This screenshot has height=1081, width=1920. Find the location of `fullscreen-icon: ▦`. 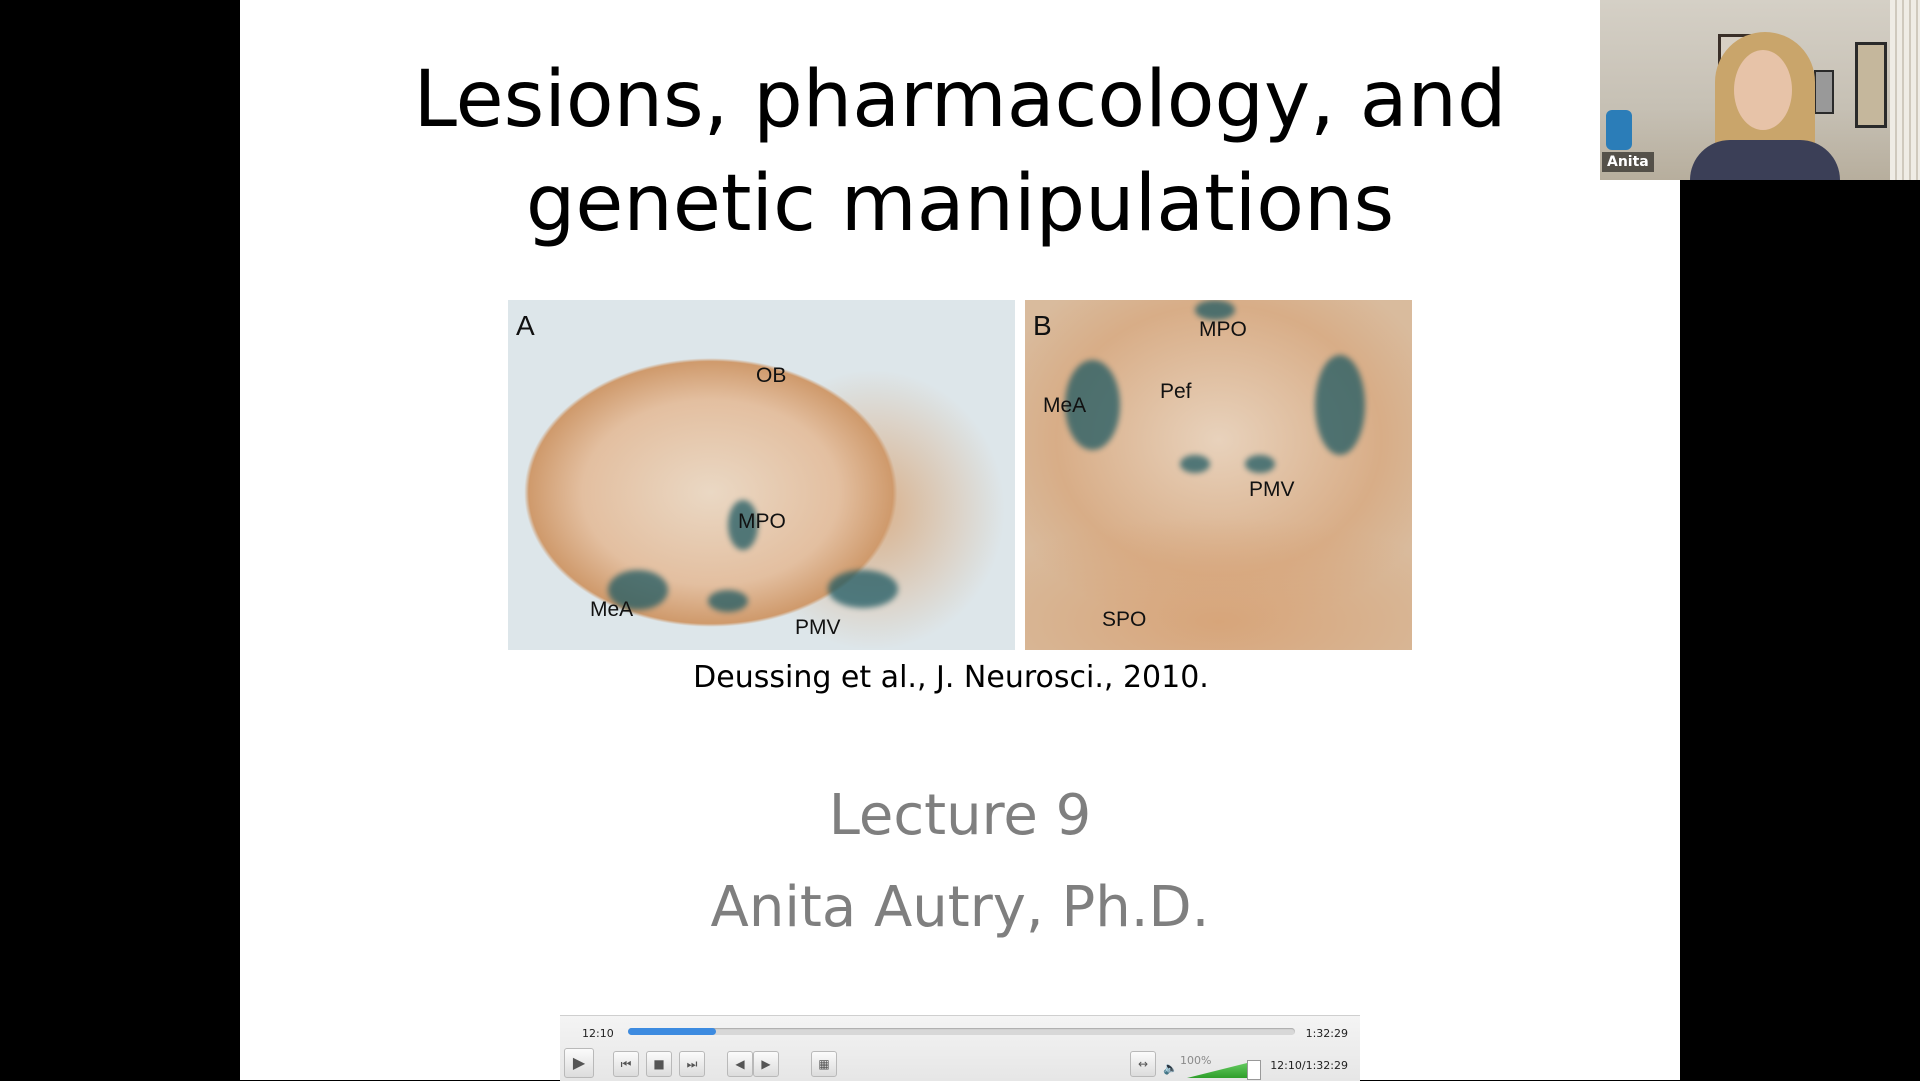

fullscreen-icon: ▦ is located at coordinates (824, 1064).